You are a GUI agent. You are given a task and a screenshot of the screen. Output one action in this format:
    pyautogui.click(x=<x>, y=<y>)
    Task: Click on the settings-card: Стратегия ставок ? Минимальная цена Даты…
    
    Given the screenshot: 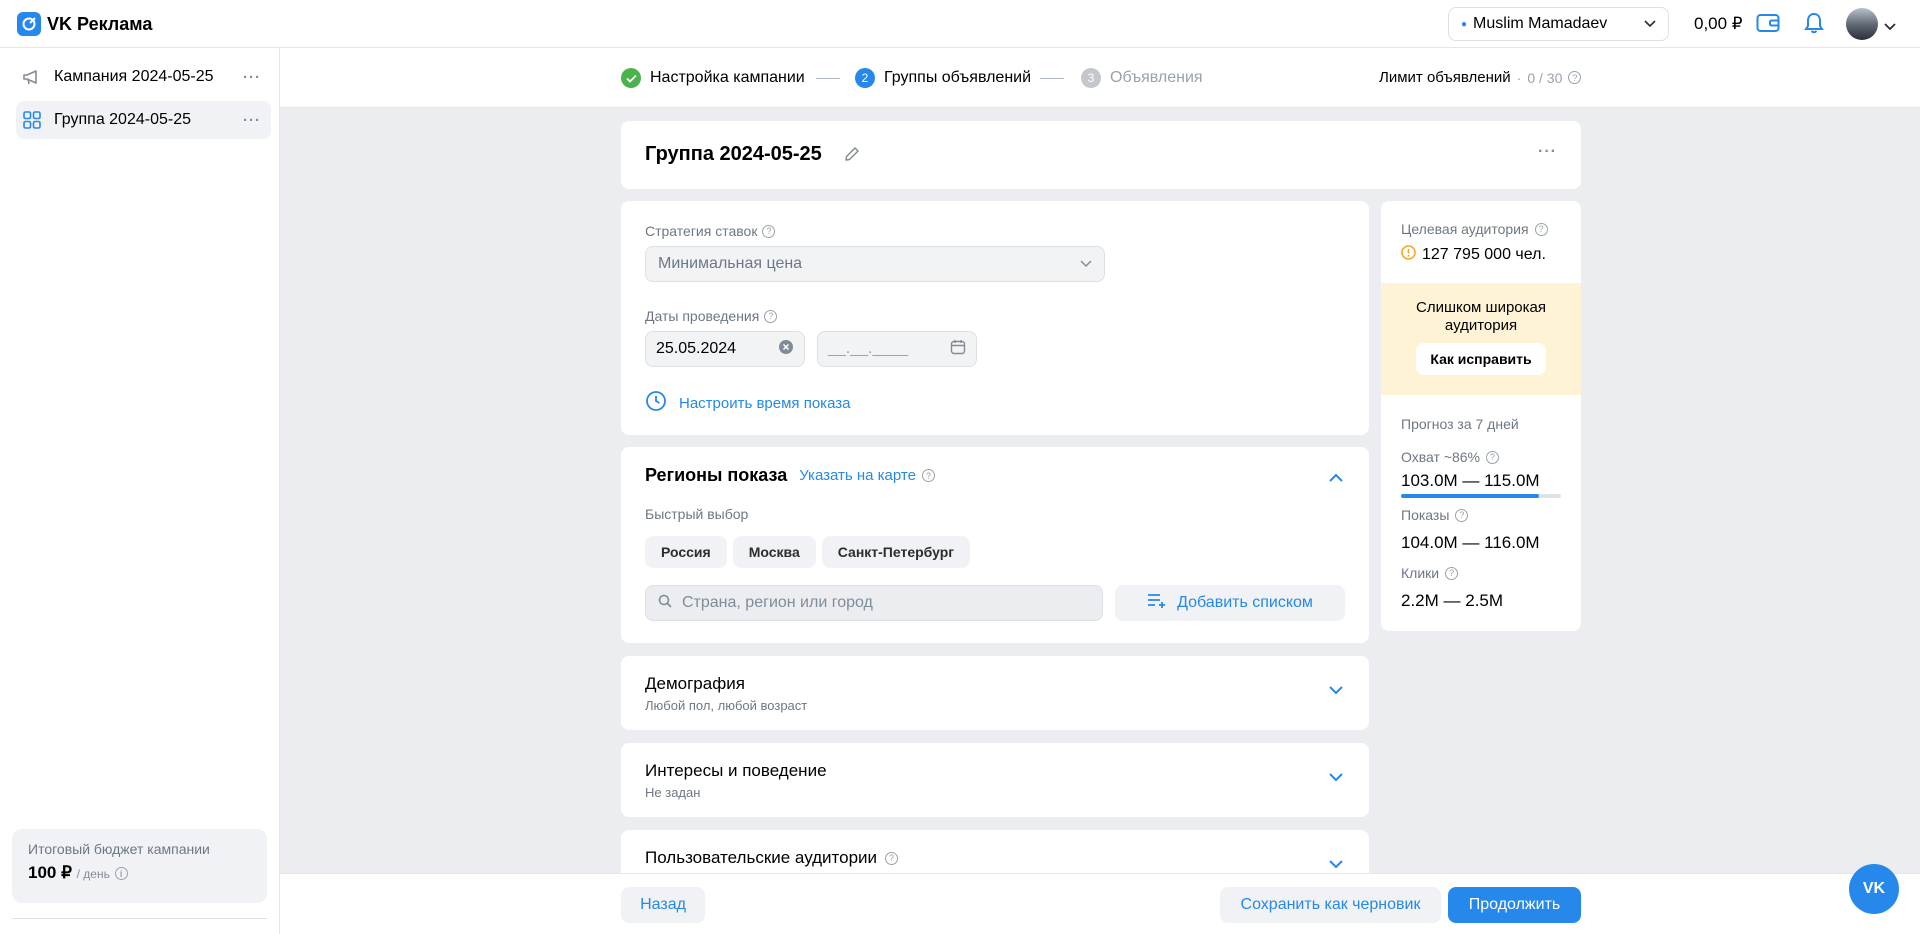 What is the action you would take?
    pyautogui.click(x=995, y=318)
    